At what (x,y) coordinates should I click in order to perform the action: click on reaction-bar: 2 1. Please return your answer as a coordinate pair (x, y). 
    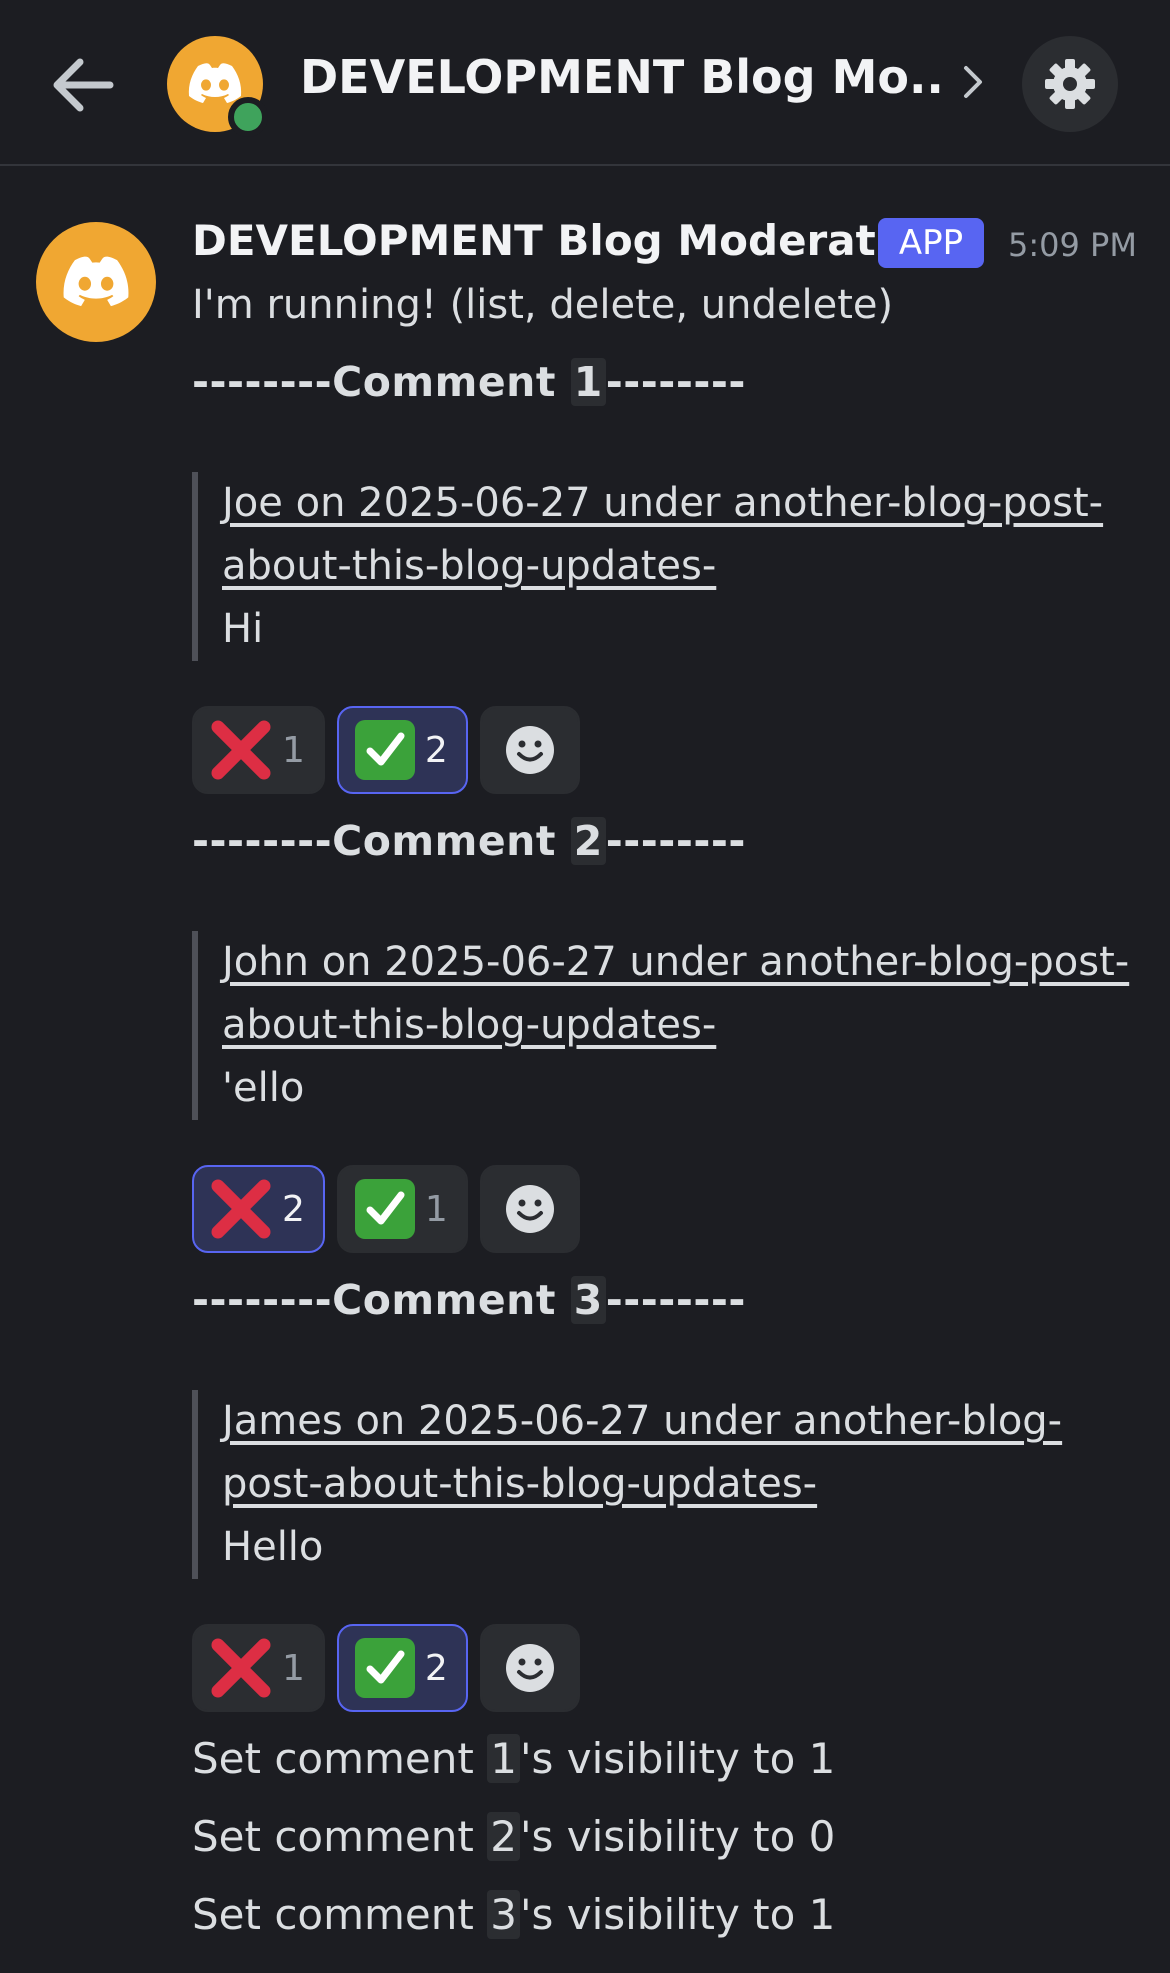
    Looking at the image, I should click on (386, 1209).